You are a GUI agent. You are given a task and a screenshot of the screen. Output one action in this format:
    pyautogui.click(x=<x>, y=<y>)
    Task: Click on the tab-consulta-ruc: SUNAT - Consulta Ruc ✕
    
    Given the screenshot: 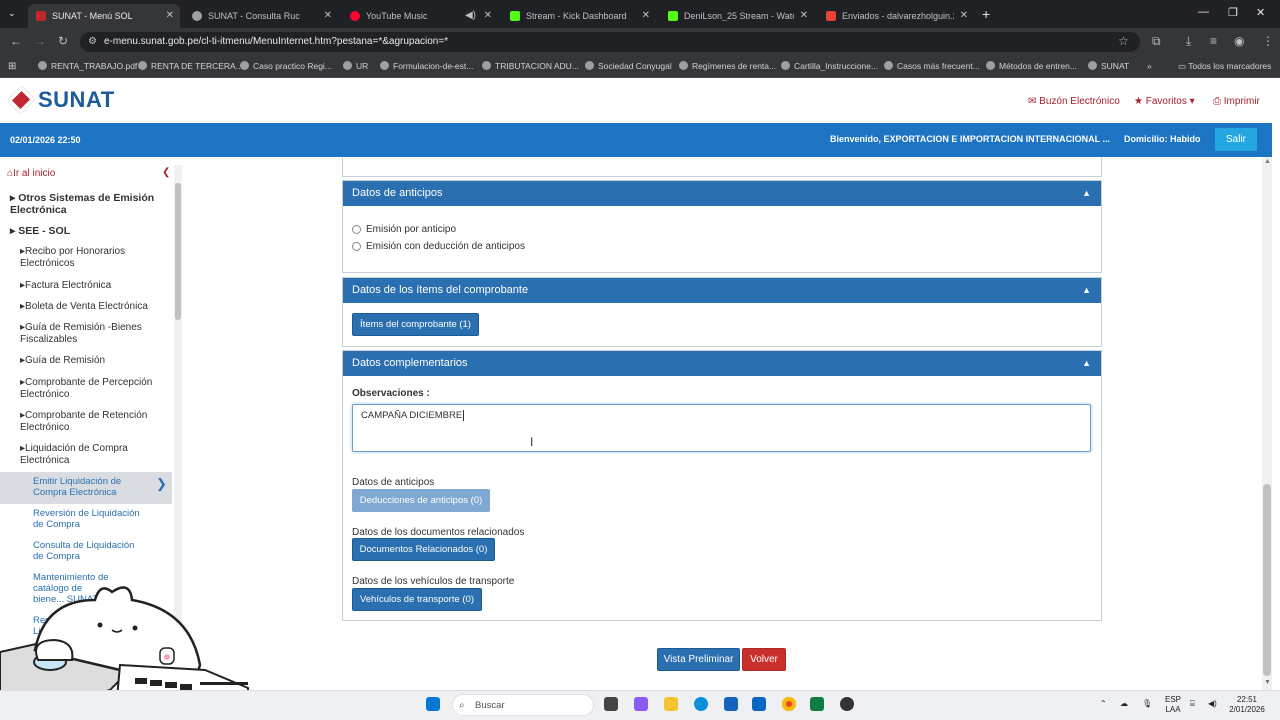 What is the action you would take?
    pyautogui.click(x=261, y=16)
    